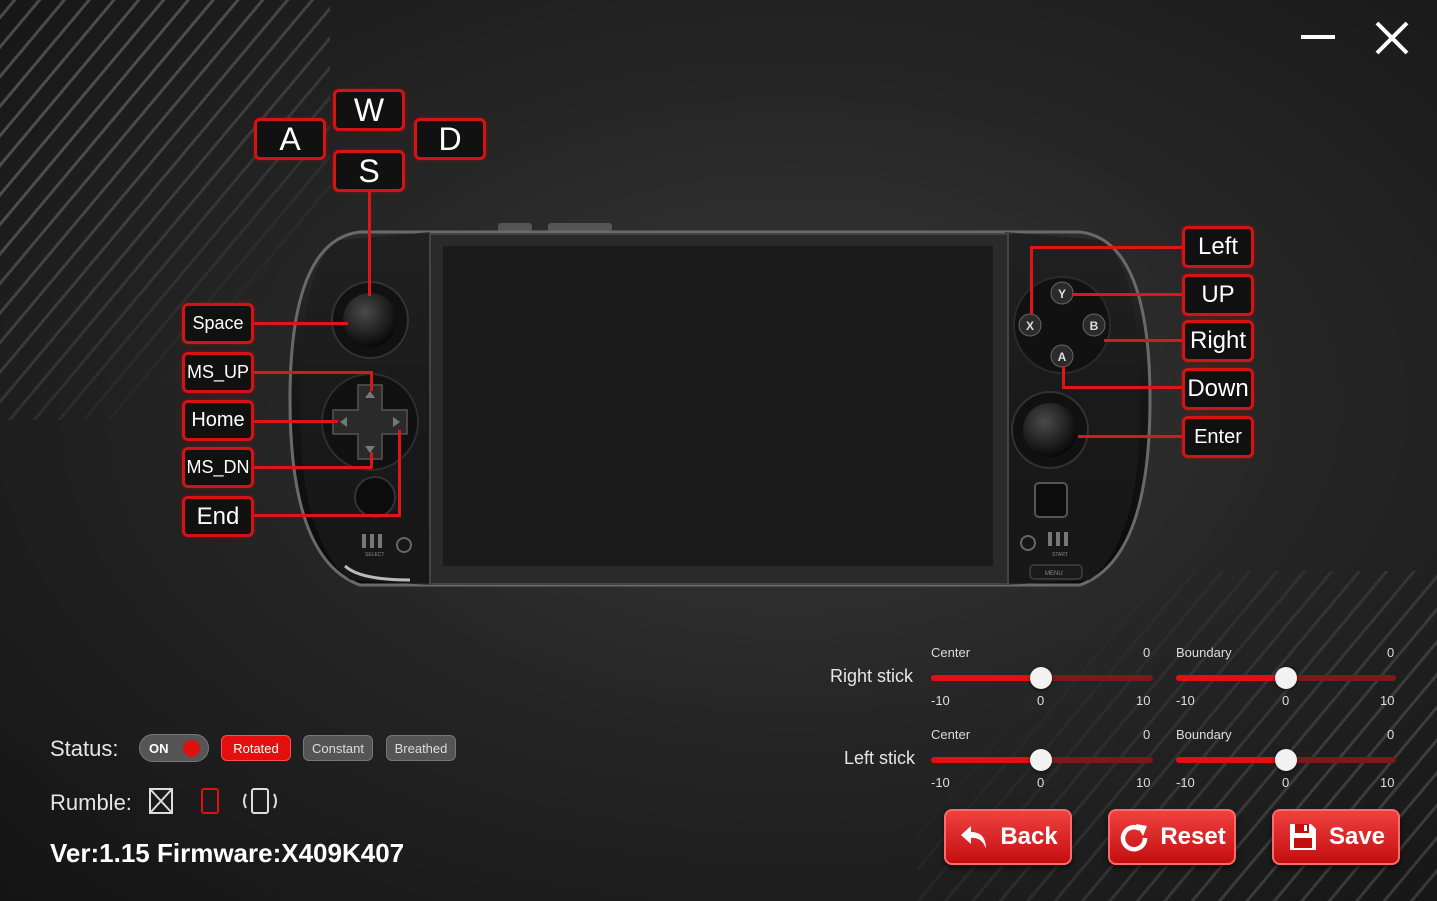 The width and height of the screenshot is (1437, 901). What do you see at coordinates (369, 110) in the screenshot?
I see `key-w: W` at bounding box center [369, 110].